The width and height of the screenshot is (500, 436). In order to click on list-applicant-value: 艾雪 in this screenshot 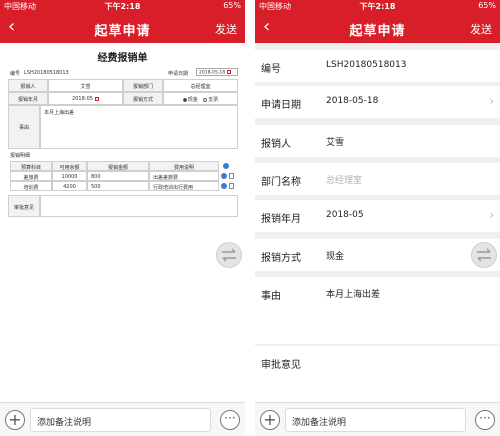, I will do `click(335, 143)`.